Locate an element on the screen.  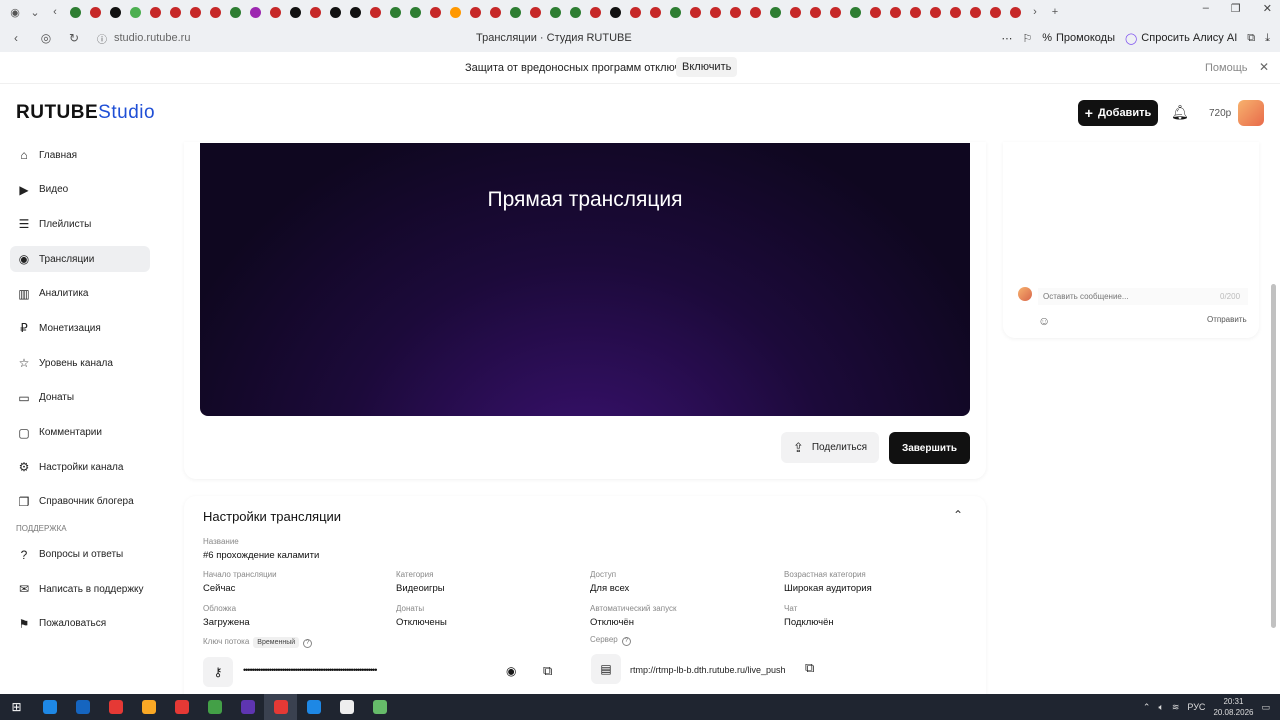
tabs-scroll-right-icon: › is located at coordinates (1035, 12).